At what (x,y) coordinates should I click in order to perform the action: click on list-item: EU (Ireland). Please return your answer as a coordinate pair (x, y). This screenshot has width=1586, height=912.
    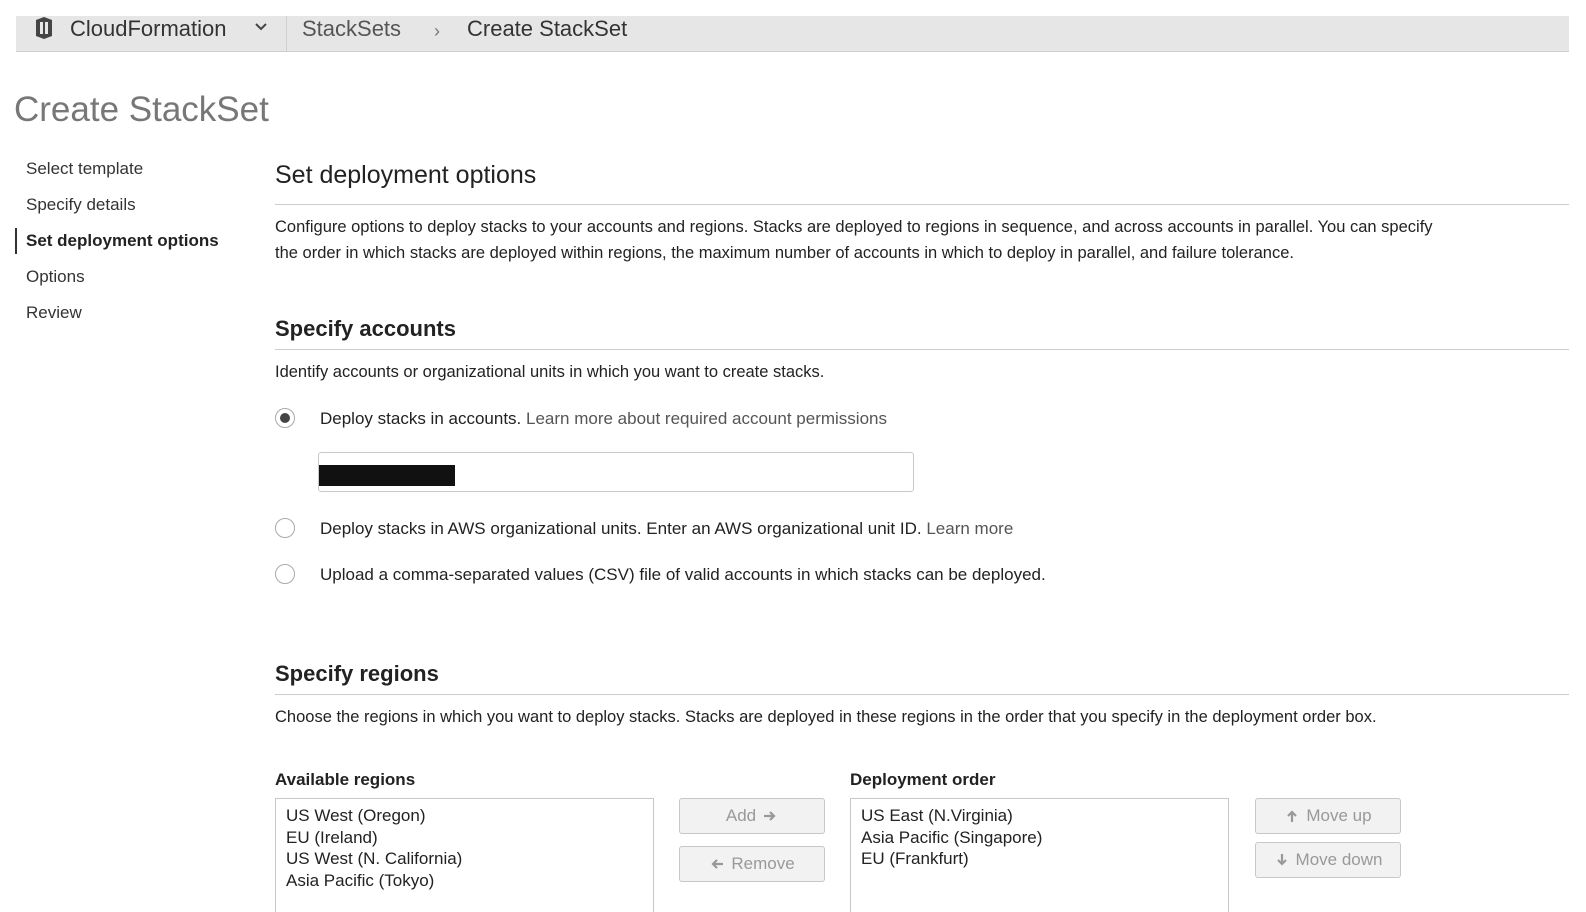
    Looking at the image, I should click on (464, 838).